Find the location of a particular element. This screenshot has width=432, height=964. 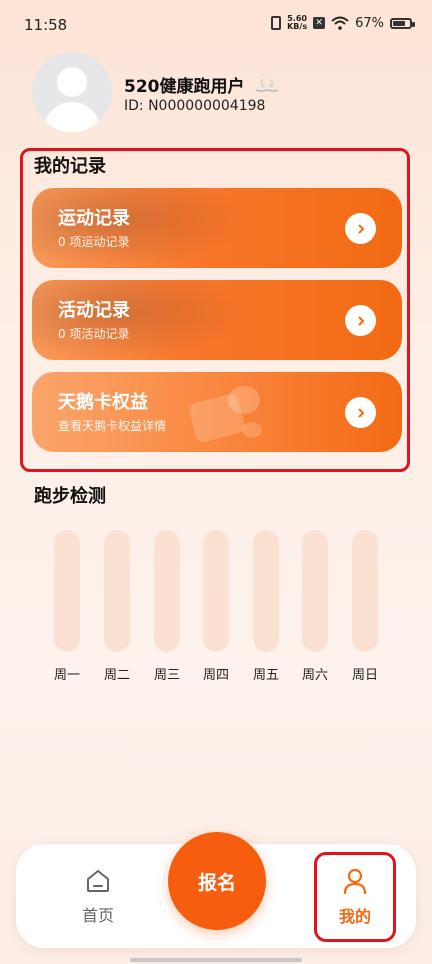

vibrate-icon is located at coordinates (276, 23).